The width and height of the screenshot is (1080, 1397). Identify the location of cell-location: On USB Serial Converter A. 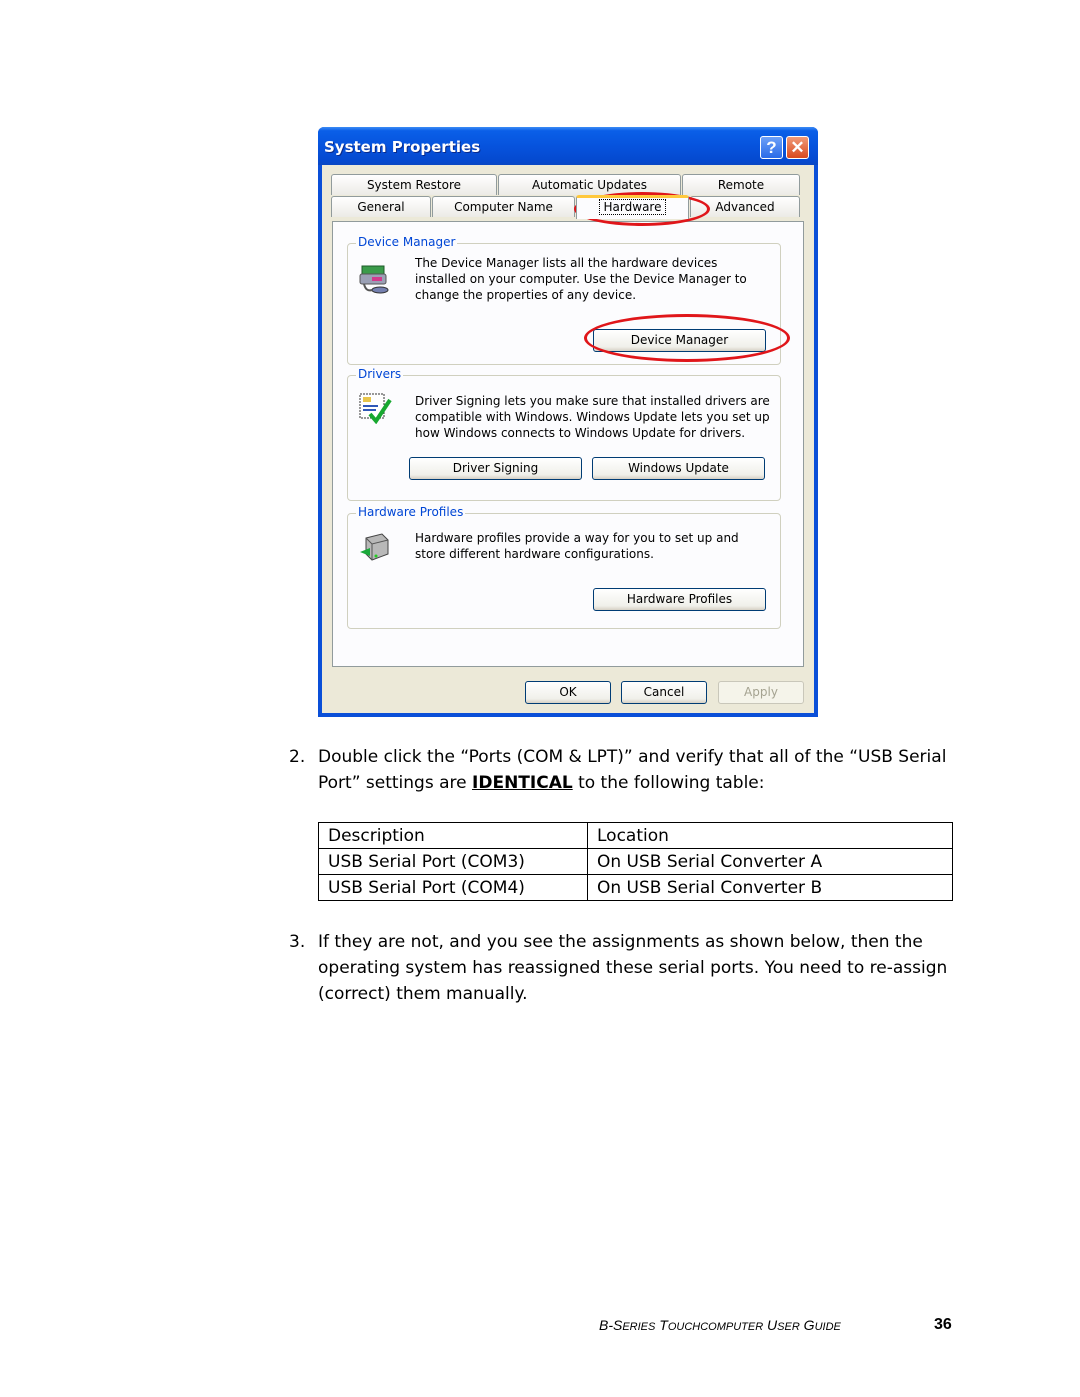
(770, 861).